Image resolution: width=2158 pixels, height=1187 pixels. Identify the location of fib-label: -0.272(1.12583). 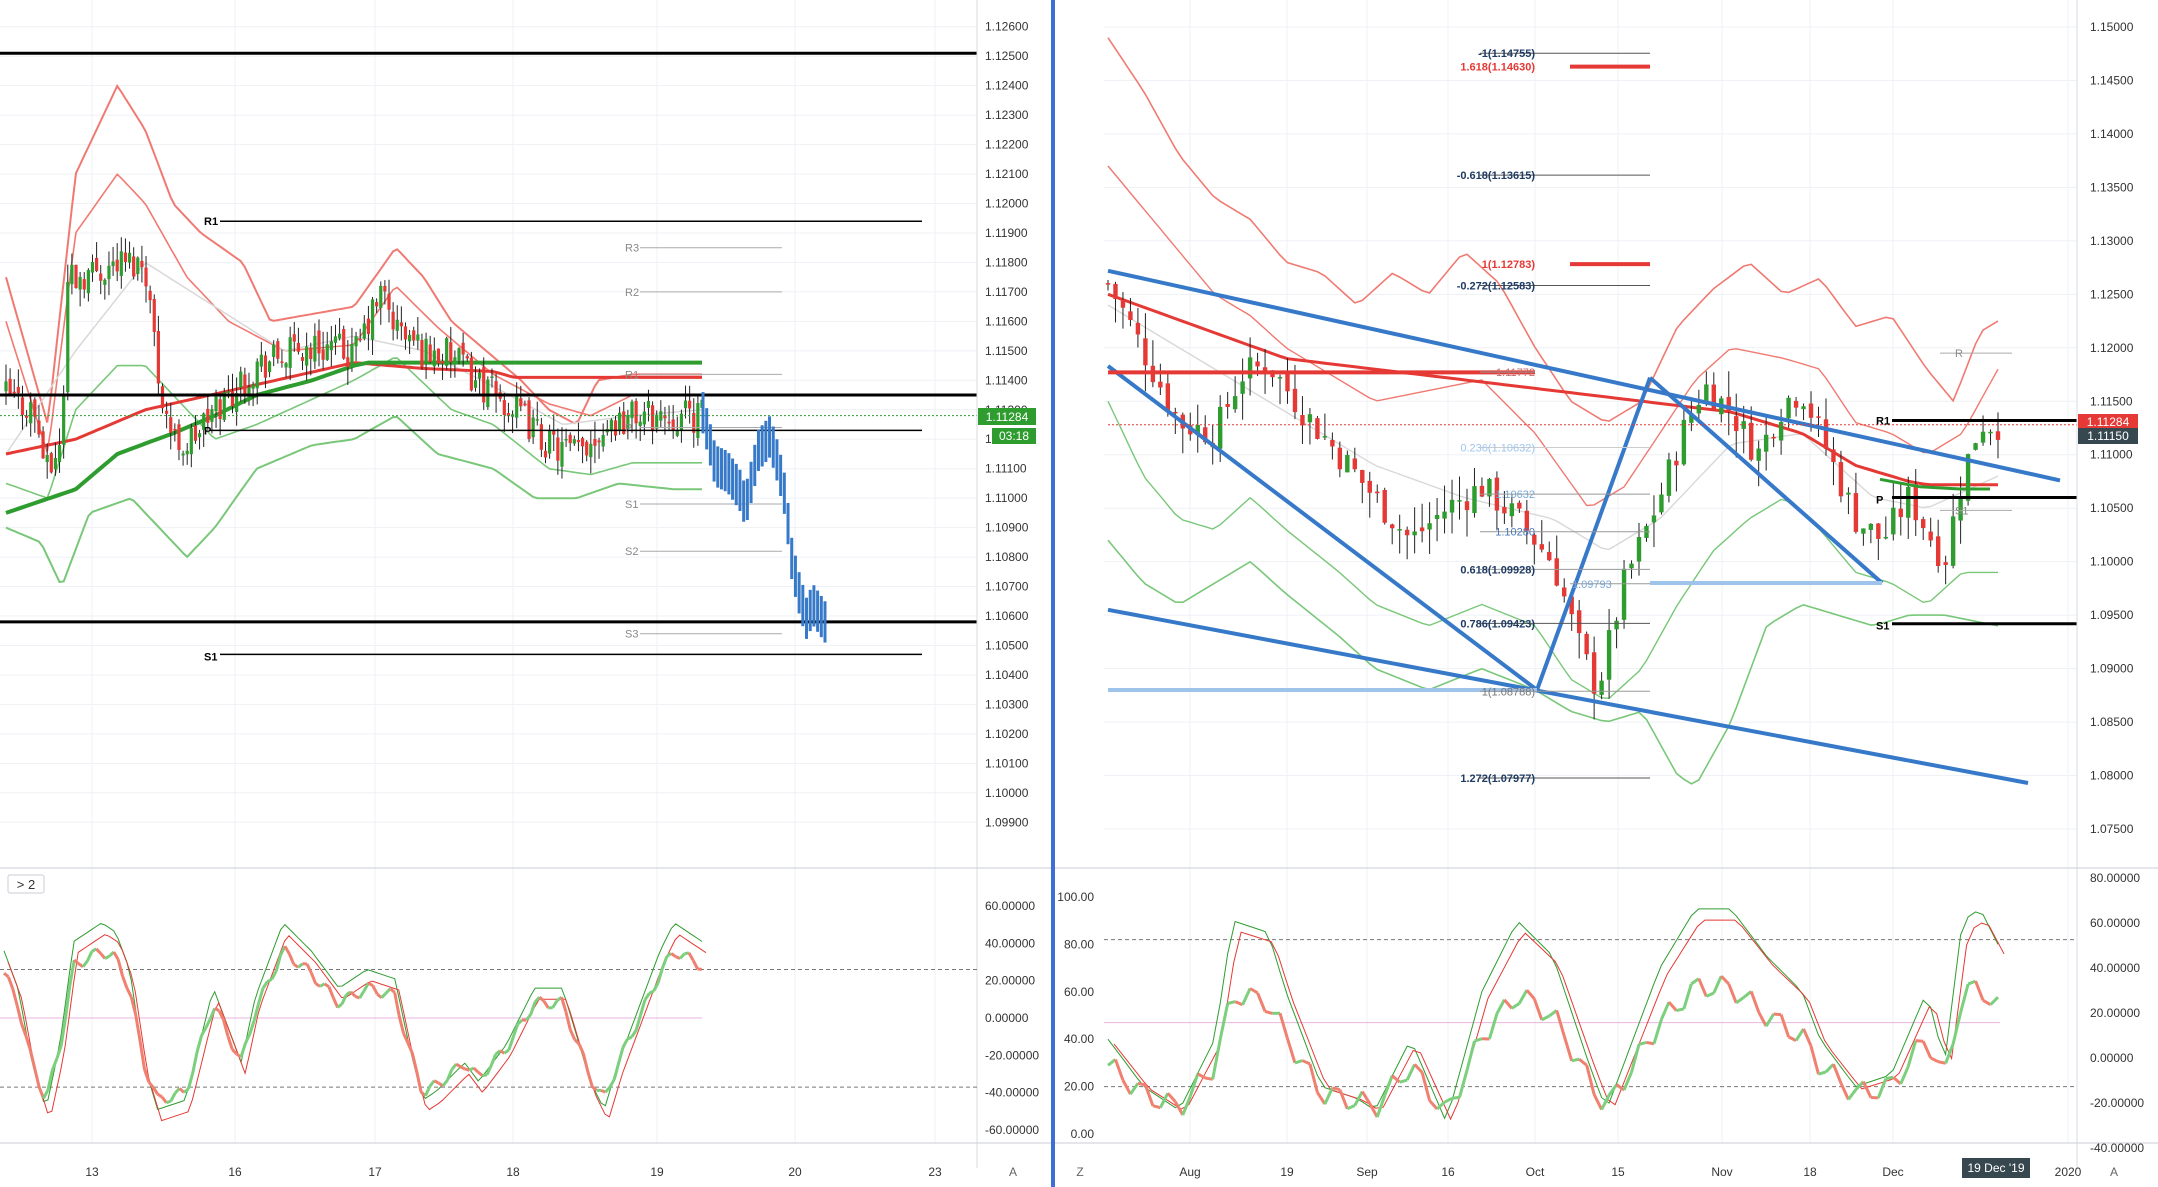
(1496, 286).